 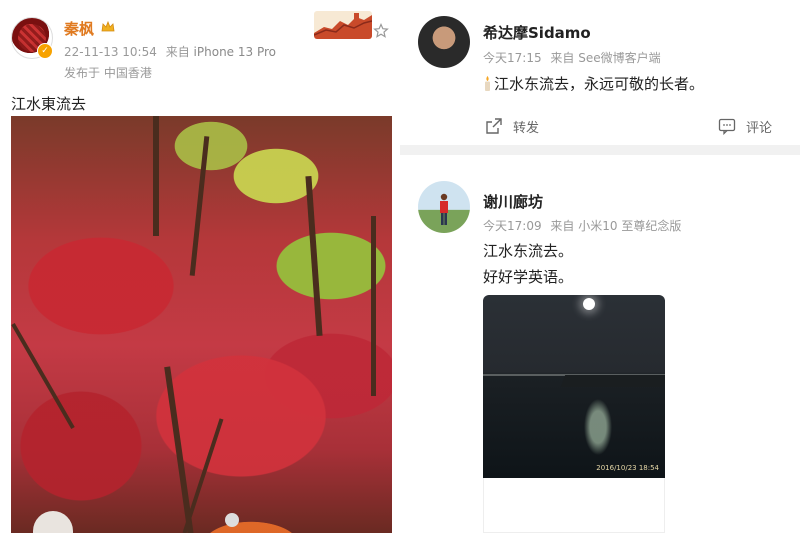 I want to click on comment-icon, so click(x=727, y=126).